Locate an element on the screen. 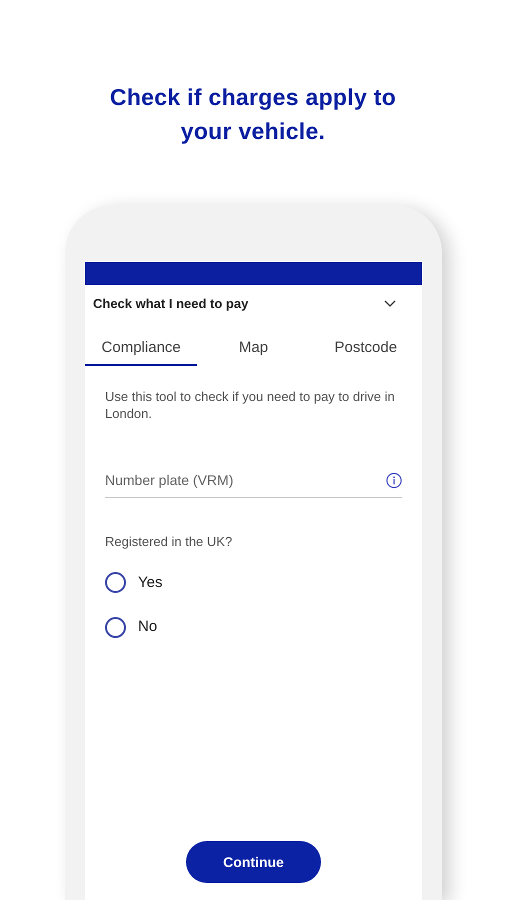 The width and height of the screenshot is (506, 900). panel-title: Check what I need to pay is located at coordinates (170, 304).